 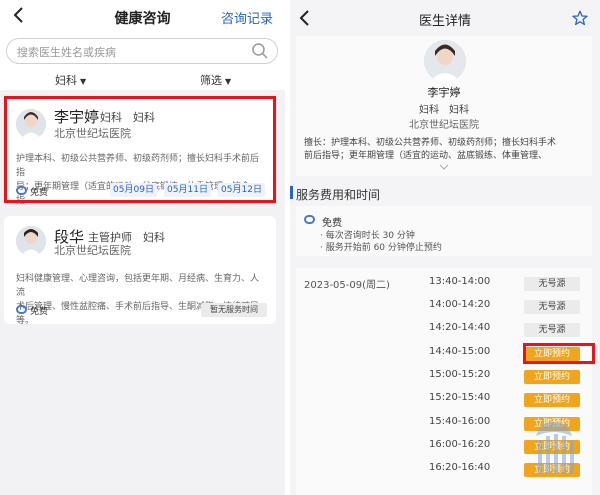 What do you see at coordinates (430, 143) in the screenshot?
I see `desc-line: 擅长：护理本科、初级公共营养师、初级药剂师；擅长妇科手术` at bounding box center [430, 143].